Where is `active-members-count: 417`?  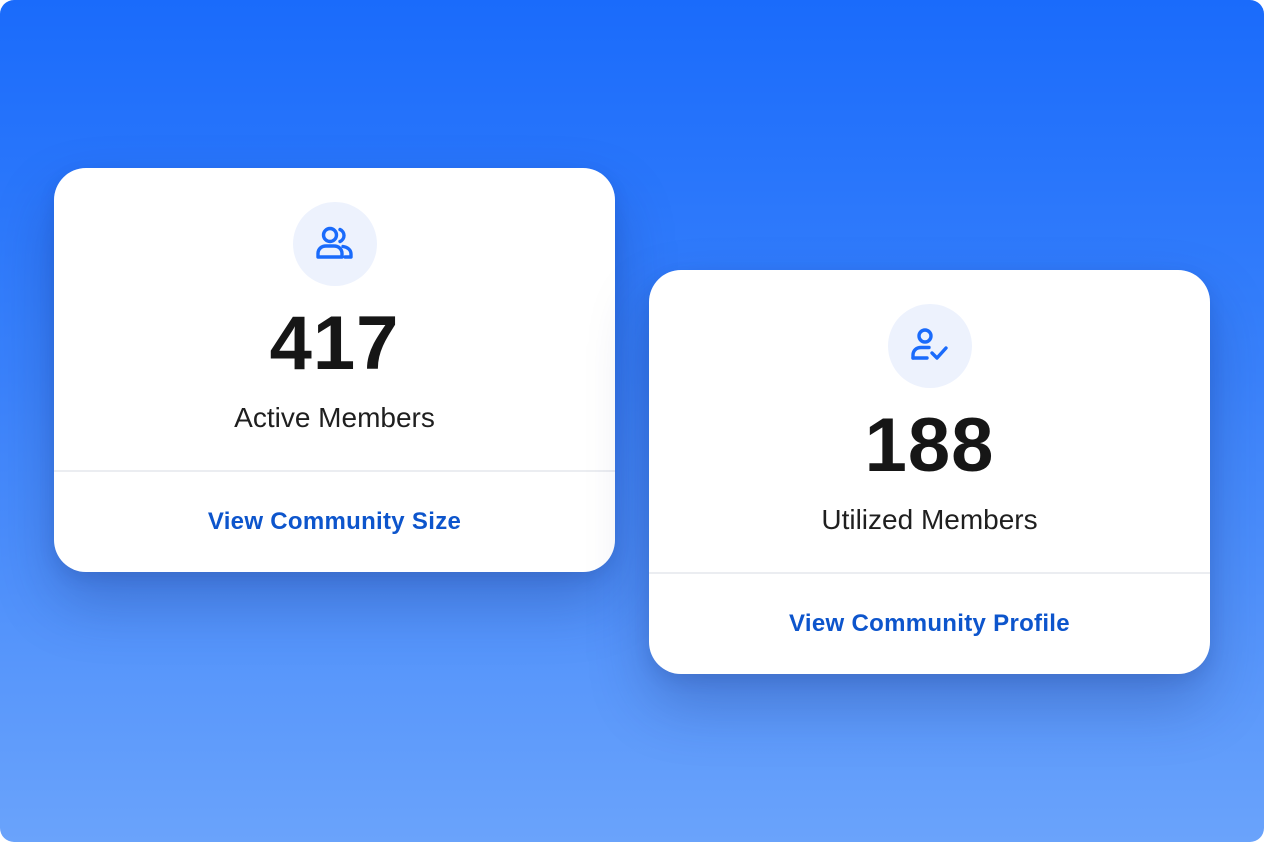
active-members-count: 417 is located at coordinates (334, 343).